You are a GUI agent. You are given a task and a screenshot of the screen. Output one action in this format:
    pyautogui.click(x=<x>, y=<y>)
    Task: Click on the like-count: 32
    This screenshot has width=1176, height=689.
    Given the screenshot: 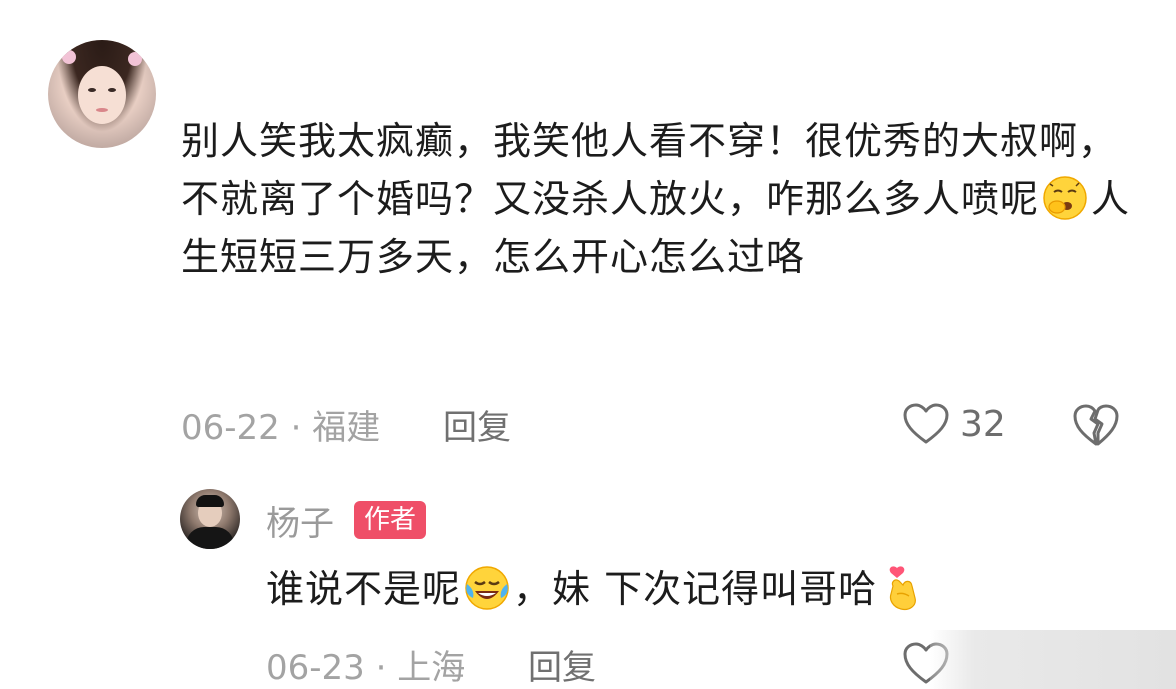 What is the action you would take?
    pyautogui.click(x=983, y=424)
    